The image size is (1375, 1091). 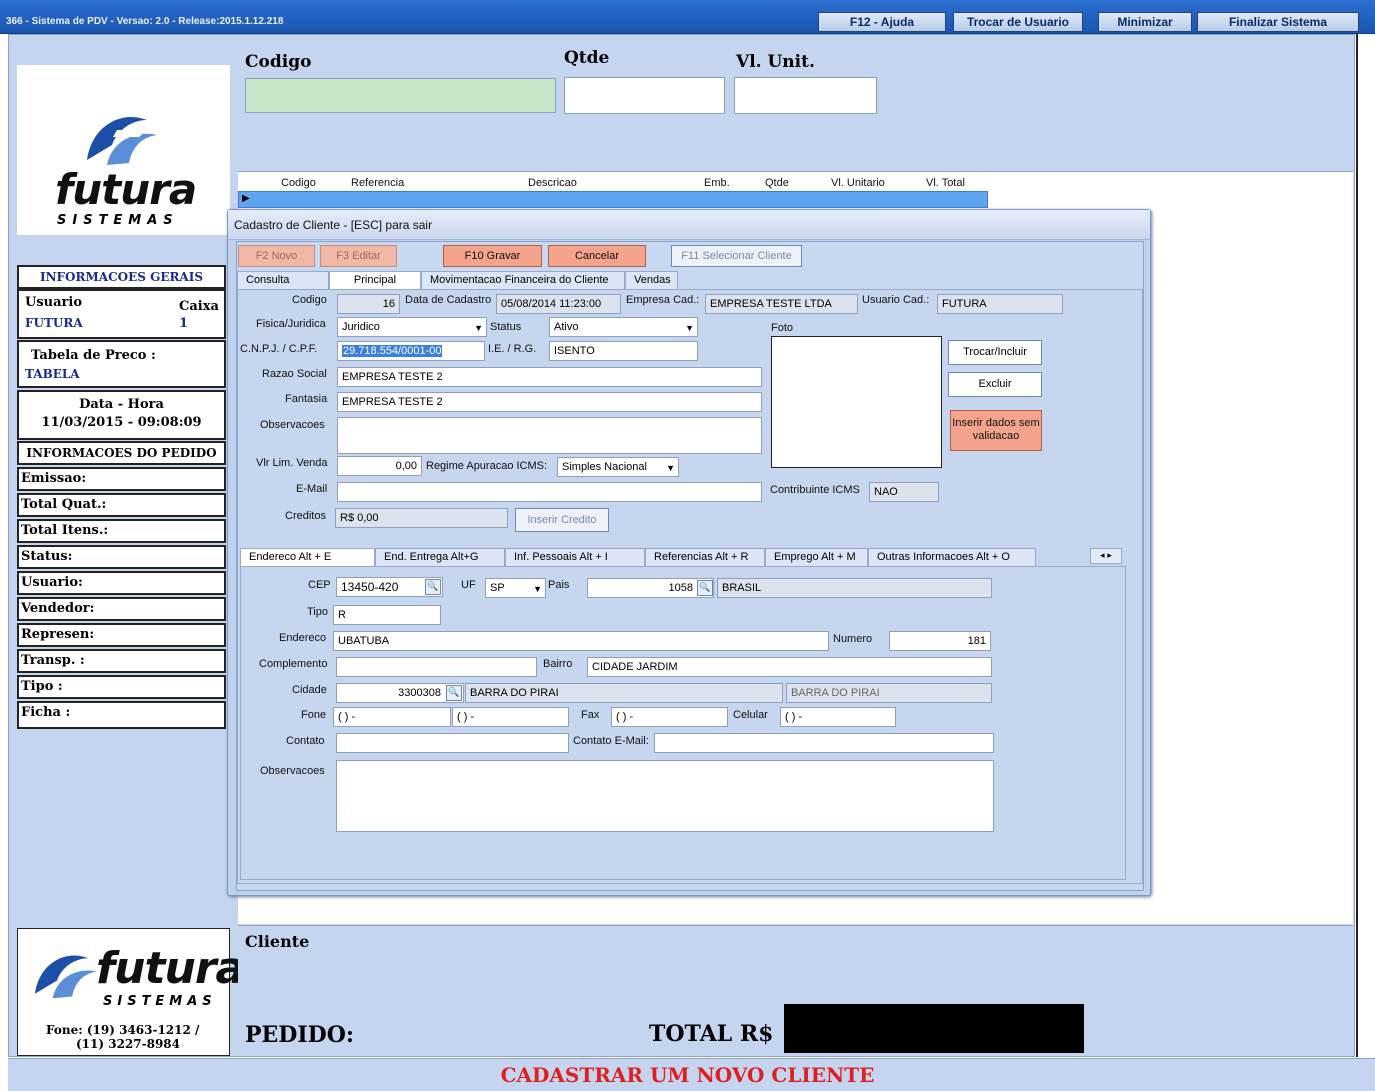 What do you see at coordinates (411, 351) in the screenshot?
I see `cnpj-field: 29.718.554/0001-00` at bounding box center [411, 351].